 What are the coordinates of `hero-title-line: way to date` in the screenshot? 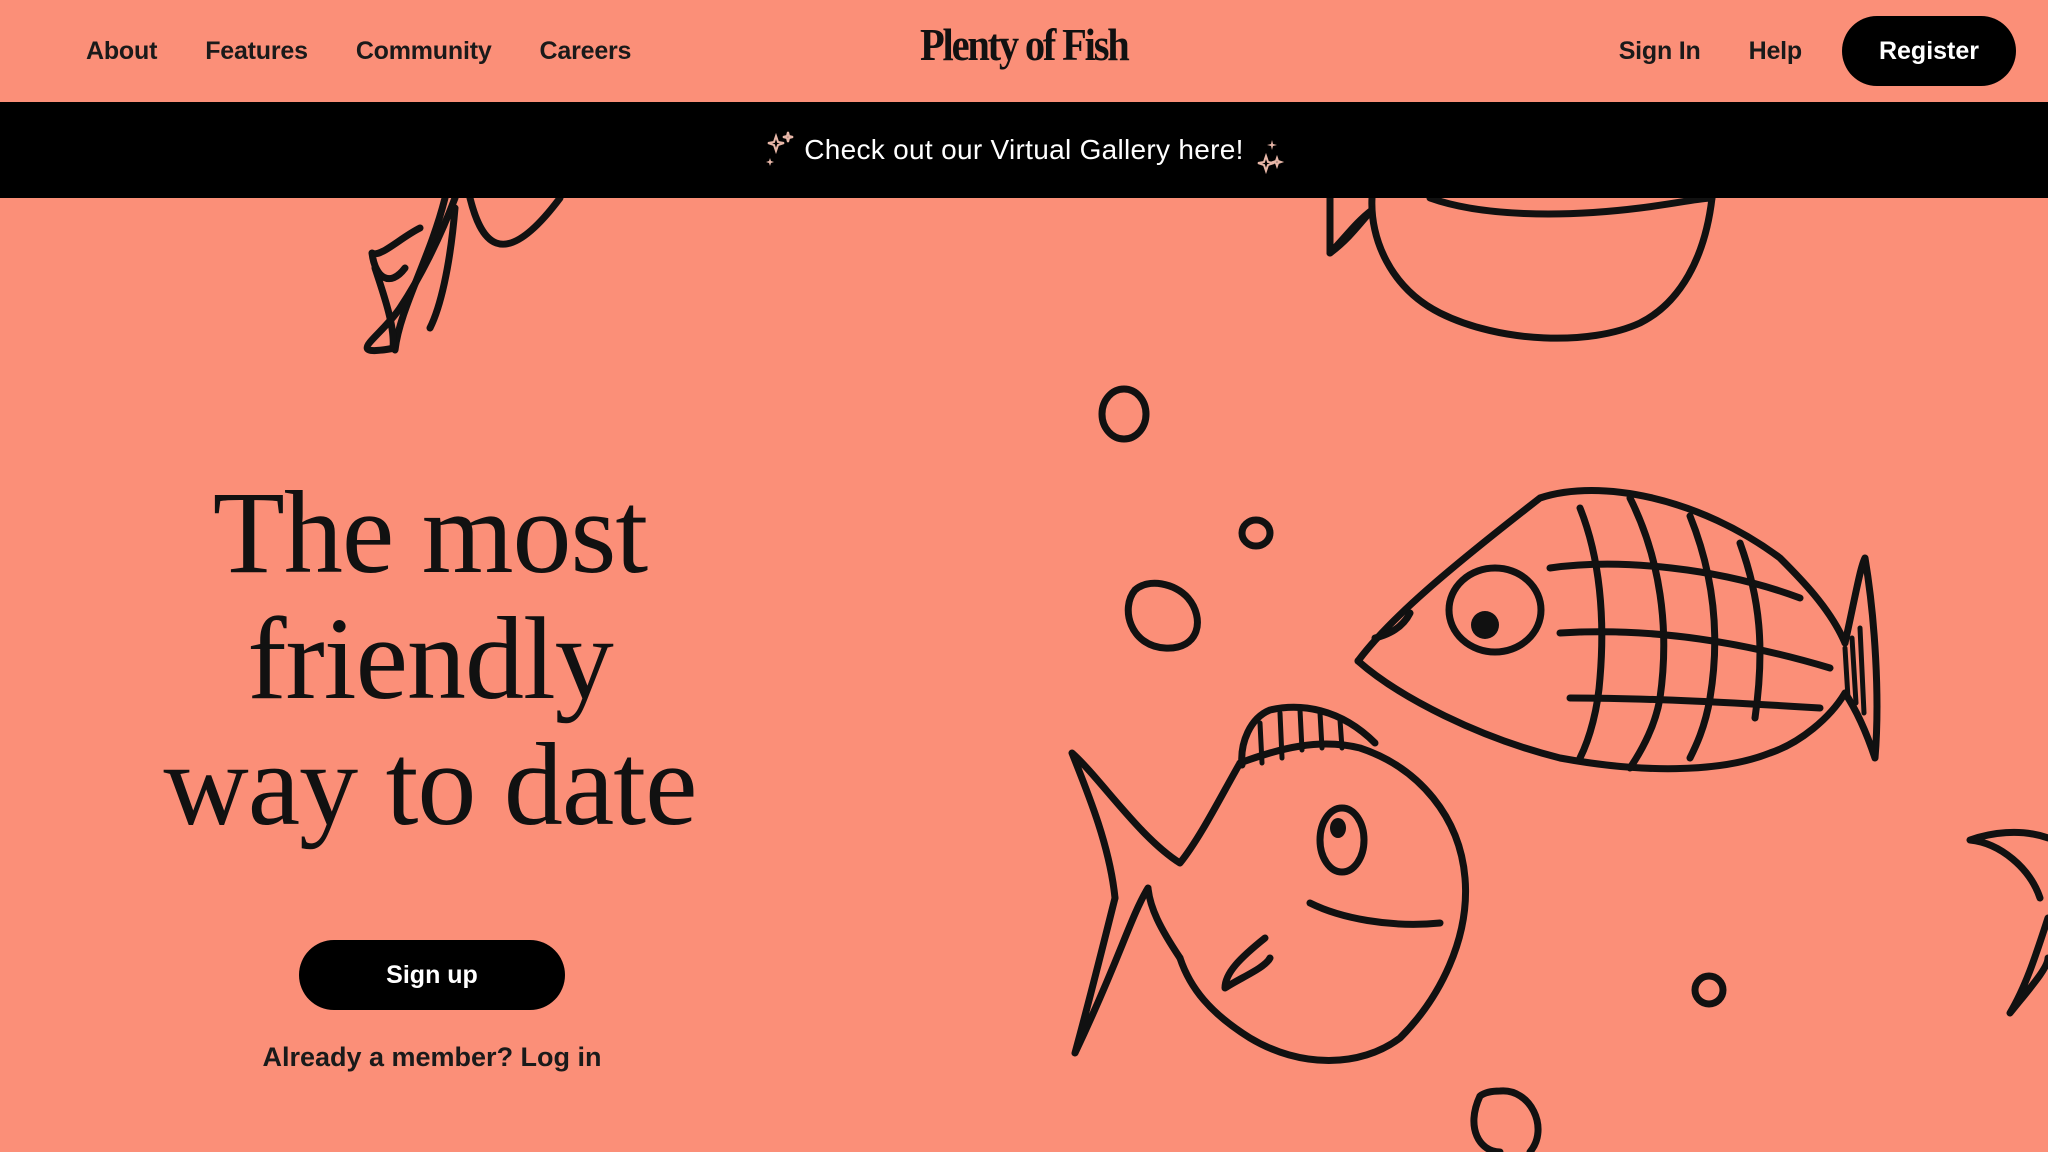 It's located at (430, 784).